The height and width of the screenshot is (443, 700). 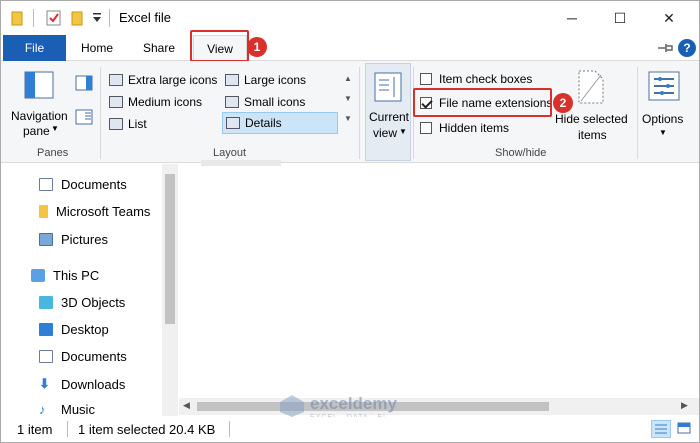 What do you see at coordinates (350, 18) in the screenshot?
I see `title-bar: Excel file ─ ☐ ✕` at bounding box center [350, 18].